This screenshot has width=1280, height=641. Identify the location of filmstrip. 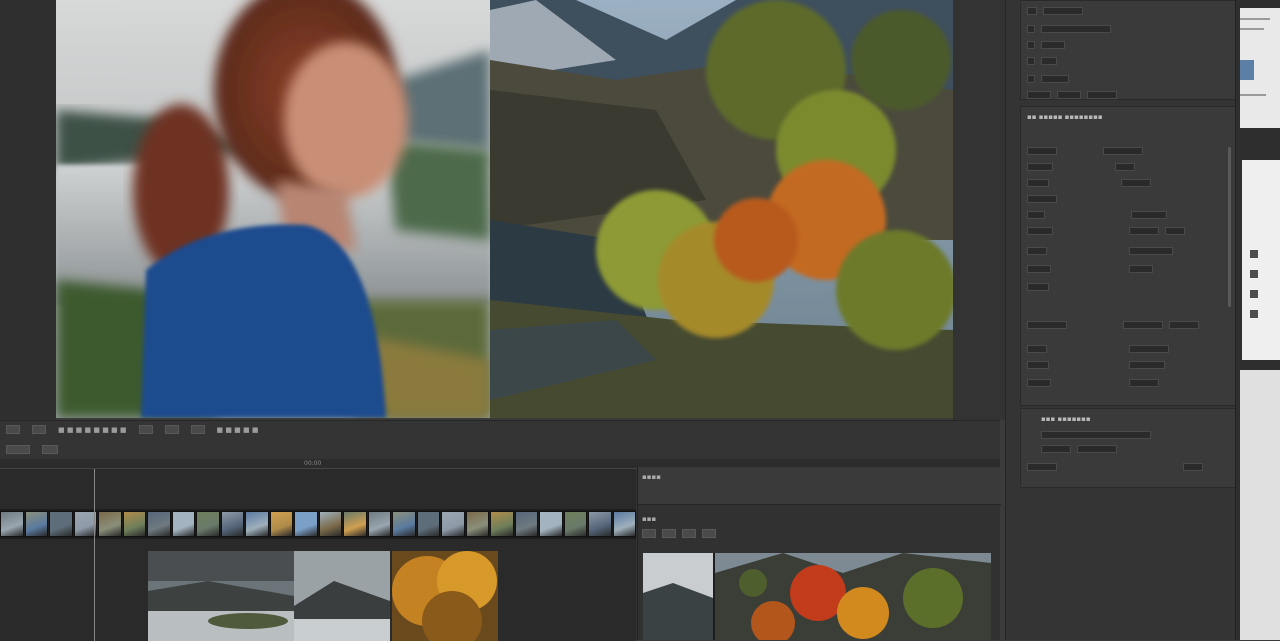
(318, 524).